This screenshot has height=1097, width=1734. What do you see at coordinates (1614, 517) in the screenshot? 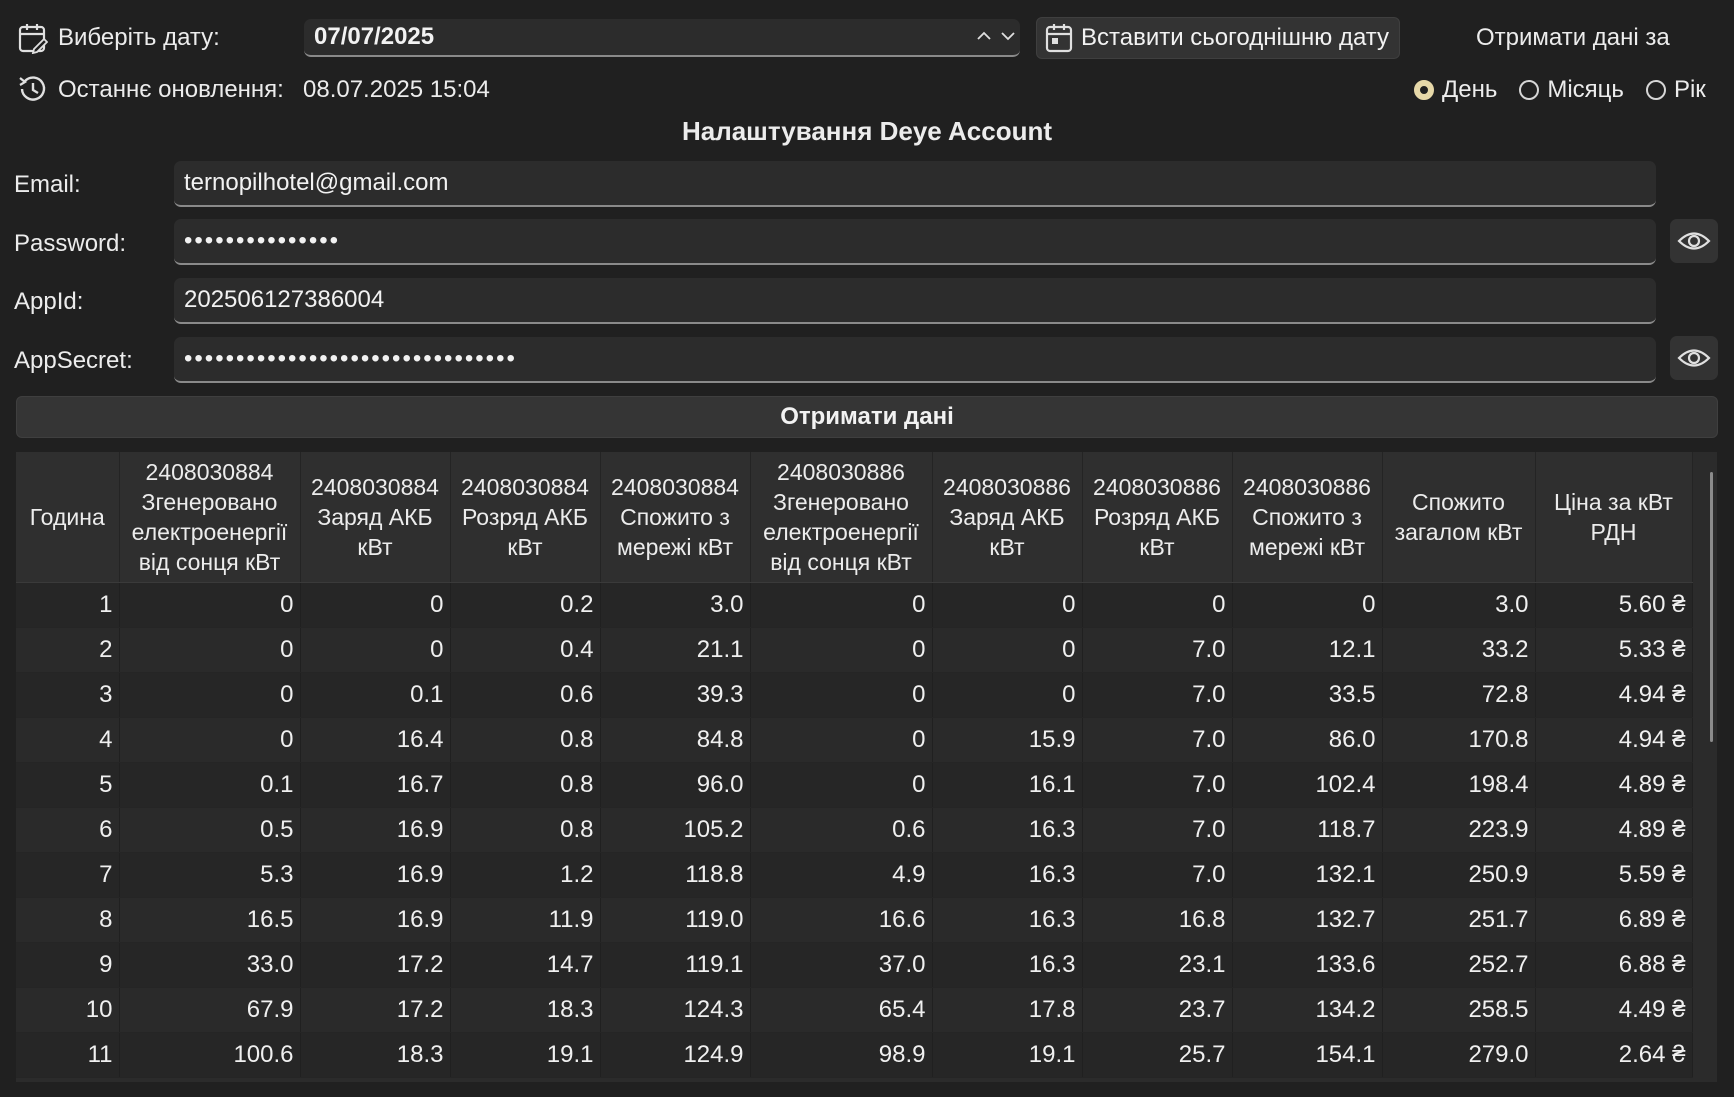
I see `column-header: Ціна за кВт РДН` at bounding box center [1614, 517].